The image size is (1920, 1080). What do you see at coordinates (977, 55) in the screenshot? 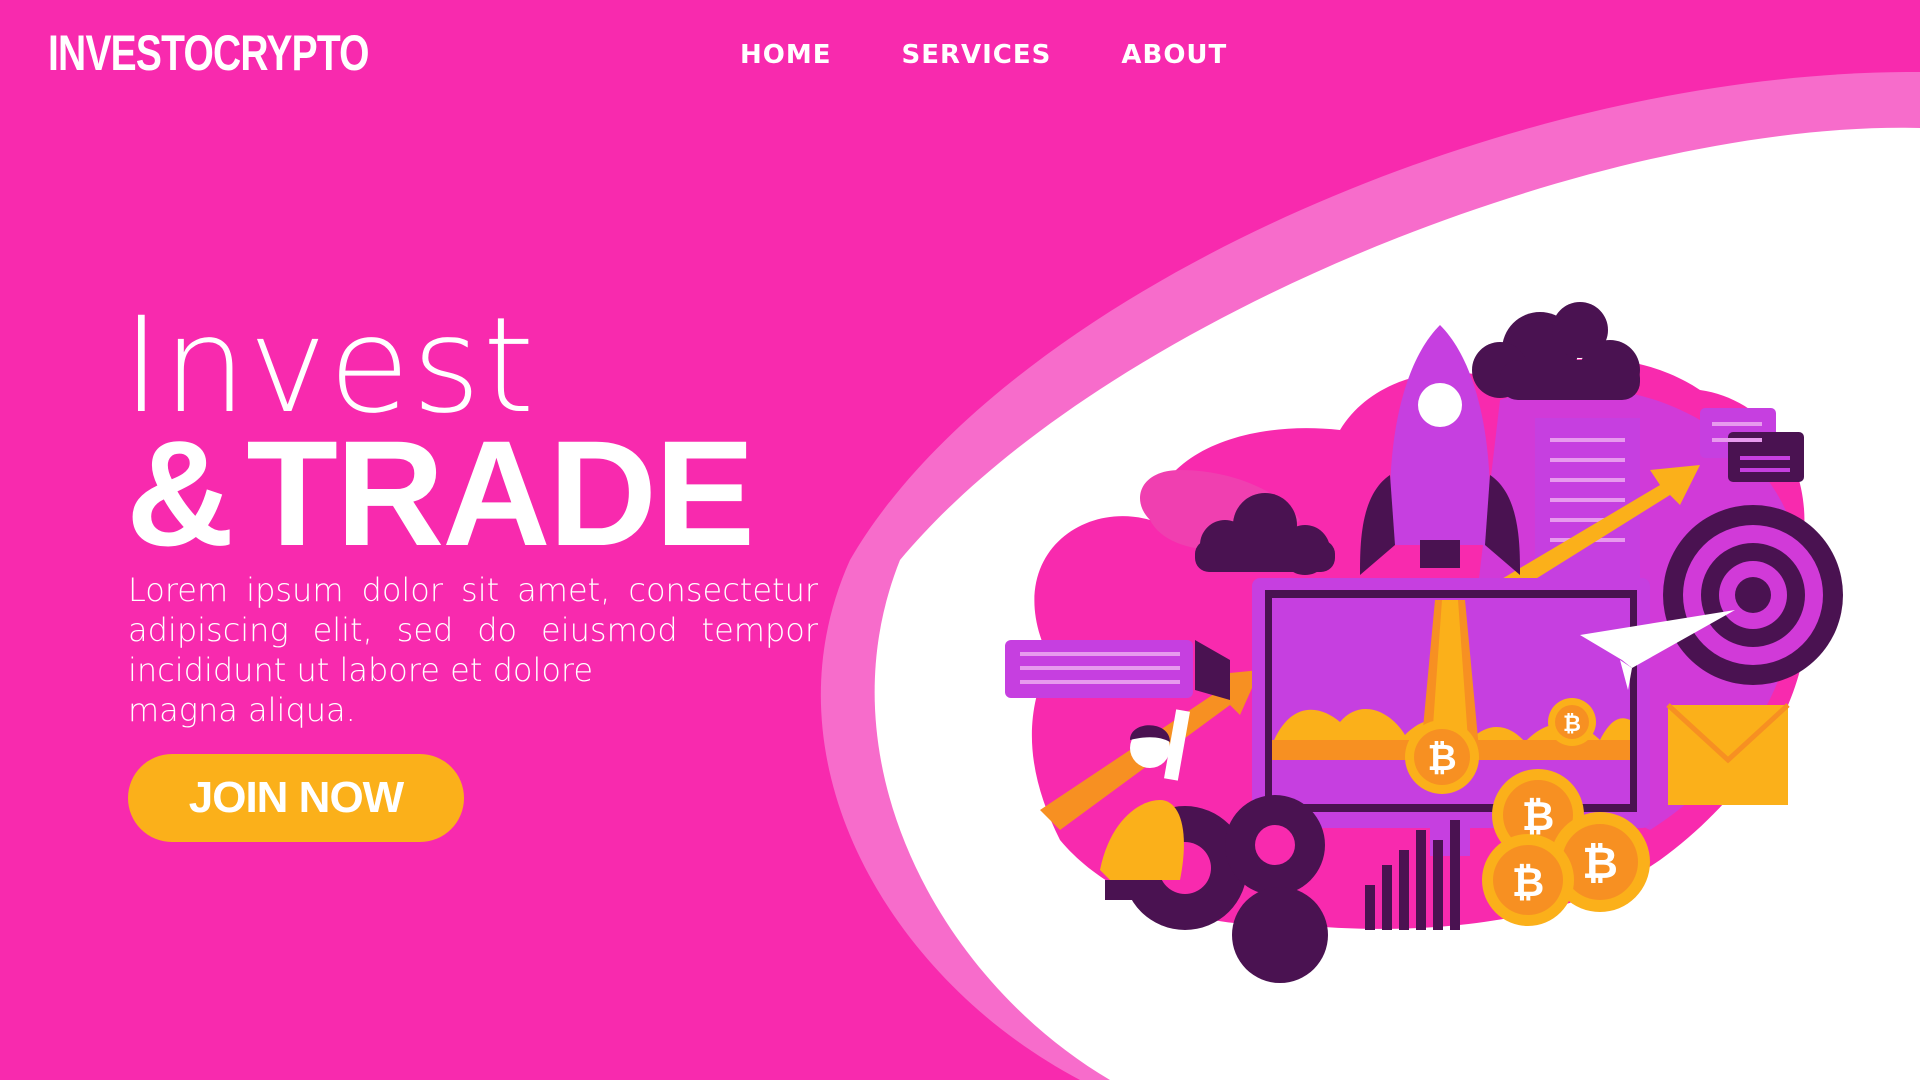
I see `nav-services: SERVICES` at bounding box center [977, 55].